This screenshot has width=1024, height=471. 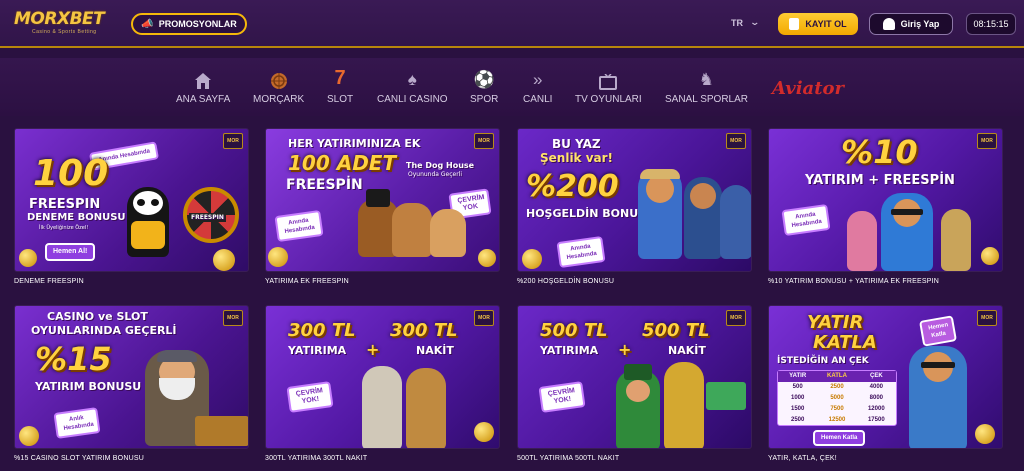 I want to click on get-now-button: Hemen Al!, so click(x=70, y=252).